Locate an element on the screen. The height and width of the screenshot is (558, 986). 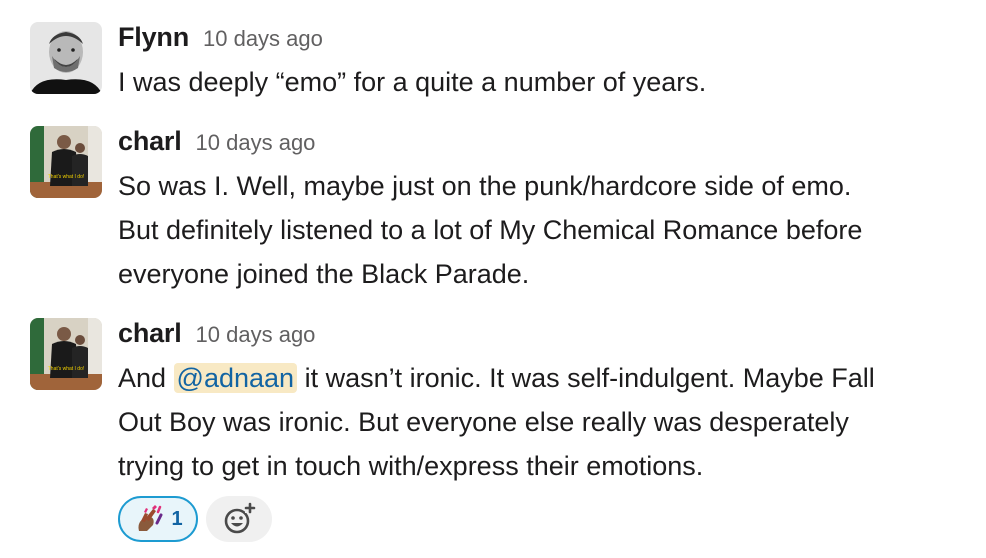
nail-polish-emoji-icon is located at coordinates (150, 518).